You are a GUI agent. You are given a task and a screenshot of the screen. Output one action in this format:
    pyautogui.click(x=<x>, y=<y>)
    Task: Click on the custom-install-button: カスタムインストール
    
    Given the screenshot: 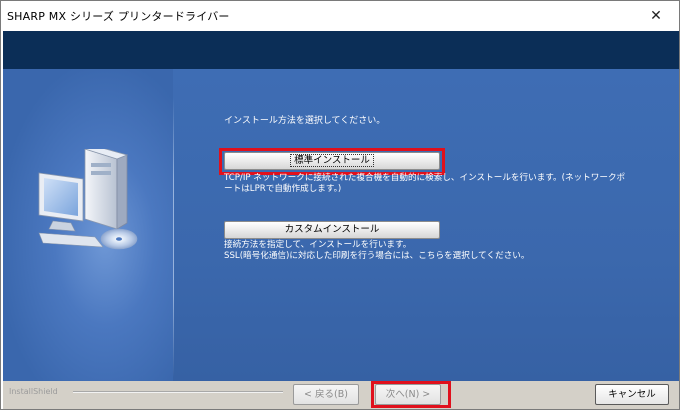 What is the action you would take?
    pyautogui.click(x=332, y=230)
    